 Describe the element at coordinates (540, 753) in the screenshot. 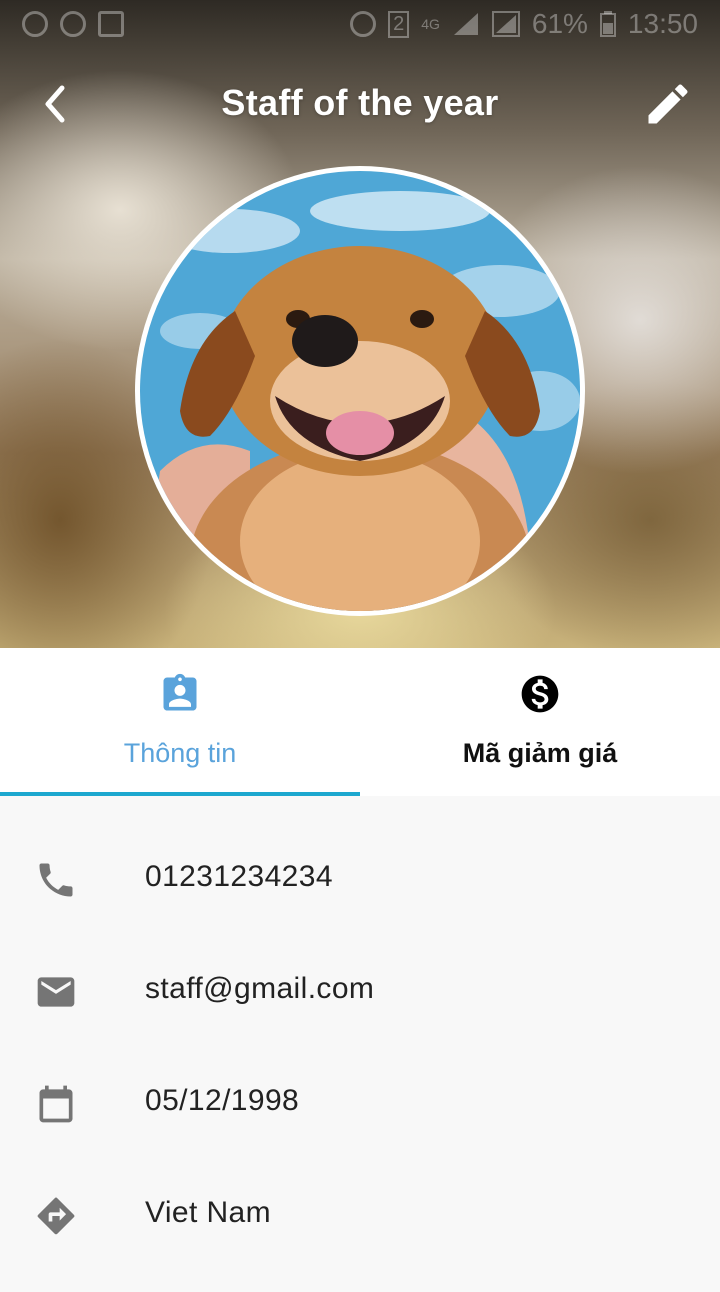

I see `tab-discount-label: Mã giảm giá` at that location.